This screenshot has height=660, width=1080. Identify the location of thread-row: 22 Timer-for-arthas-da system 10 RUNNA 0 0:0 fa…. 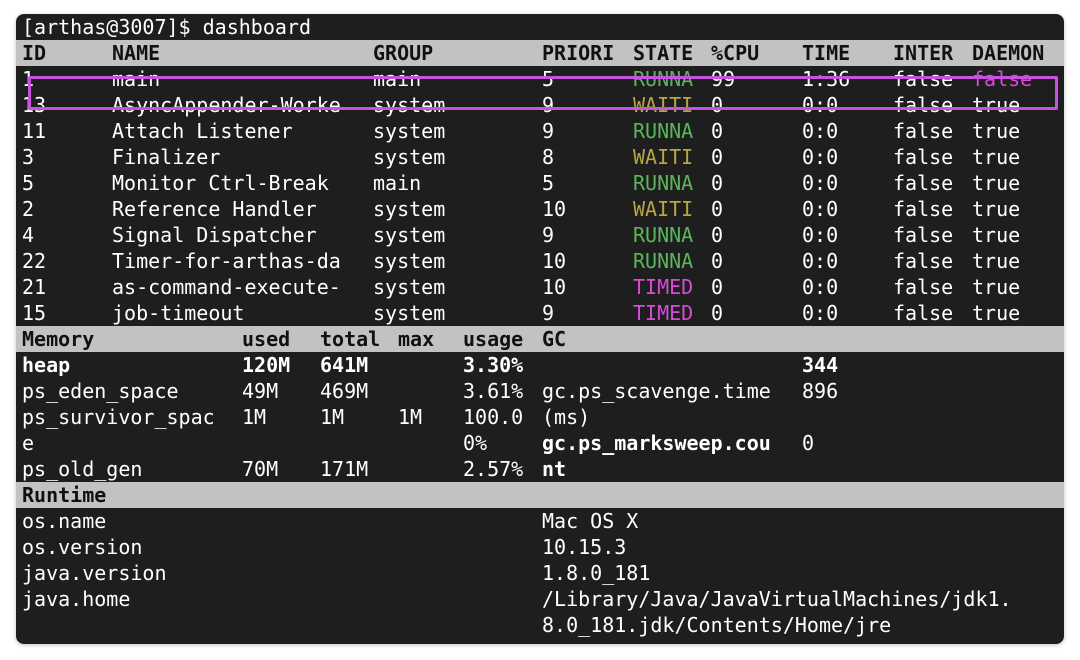
(540, 261).